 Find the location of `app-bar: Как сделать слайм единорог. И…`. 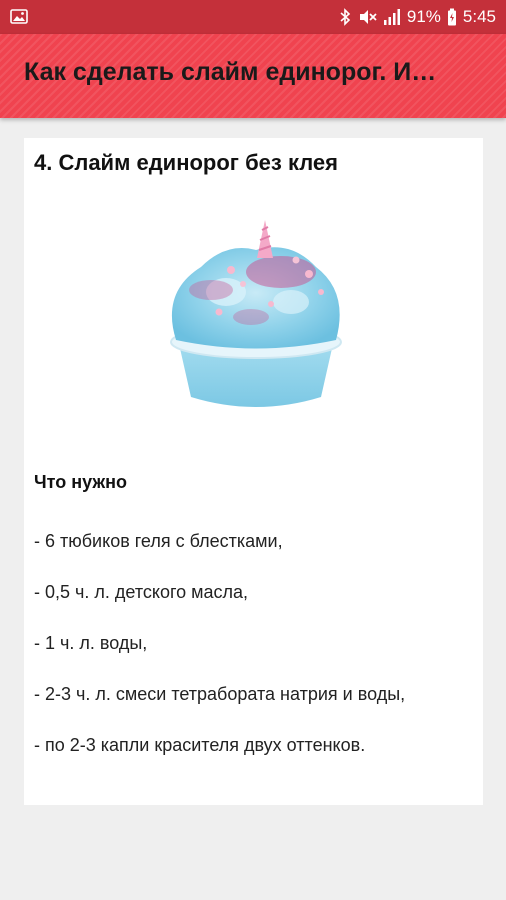

app-bar: Как сделать слайм единорог. И… is located at coordinates (253, 76).